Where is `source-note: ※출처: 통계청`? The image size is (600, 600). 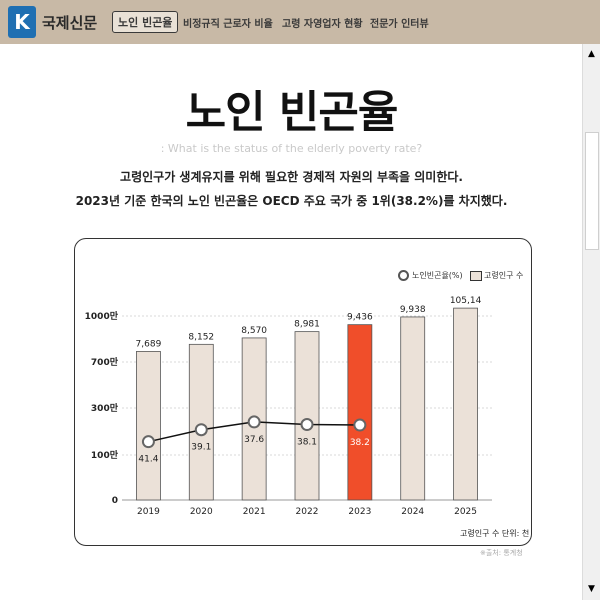
source-note: ※출처: 통계청 is located at coordinates (501, 553).